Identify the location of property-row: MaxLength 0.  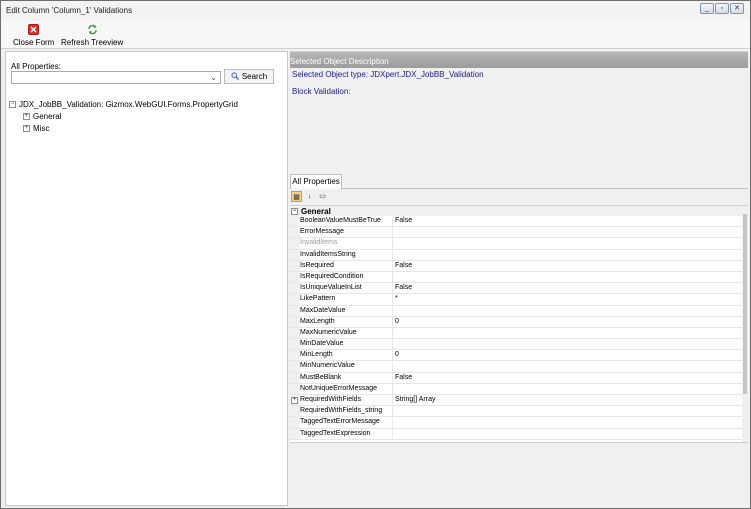
(519, 322).